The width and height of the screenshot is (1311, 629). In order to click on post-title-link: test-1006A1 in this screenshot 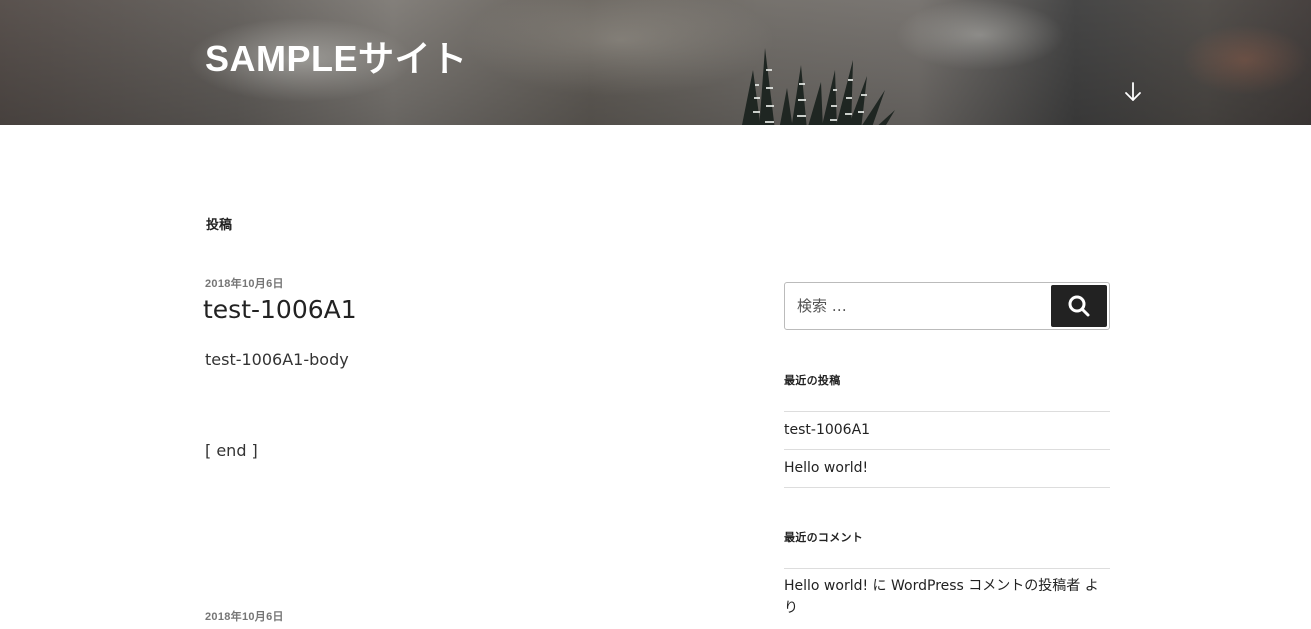, I will do `click(280, 309)`.